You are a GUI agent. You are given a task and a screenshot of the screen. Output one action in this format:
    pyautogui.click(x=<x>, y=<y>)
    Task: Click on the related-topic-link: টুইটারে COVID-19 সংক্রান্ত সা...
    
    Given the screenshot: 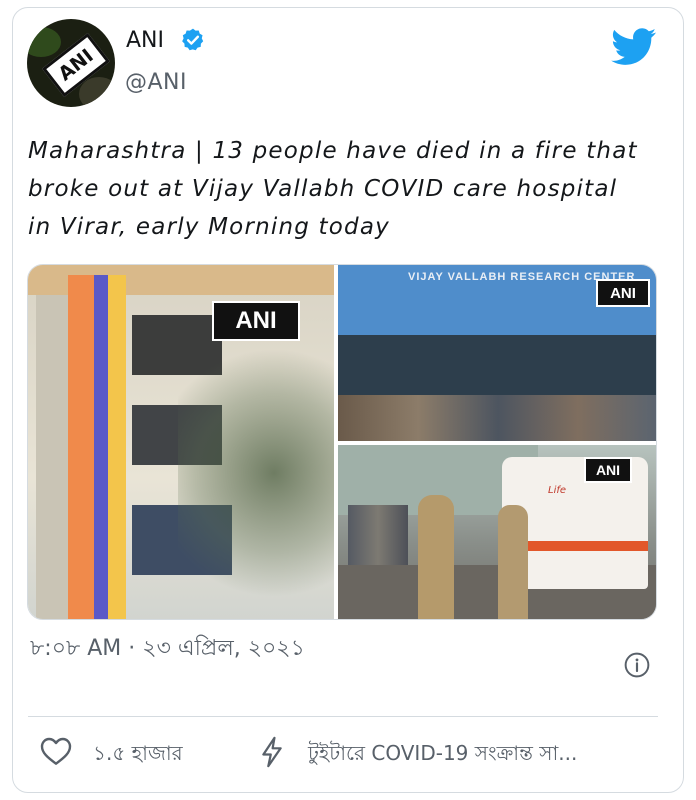 What is the action you would take?
    pyautogui.click(x=442, y=755)
    